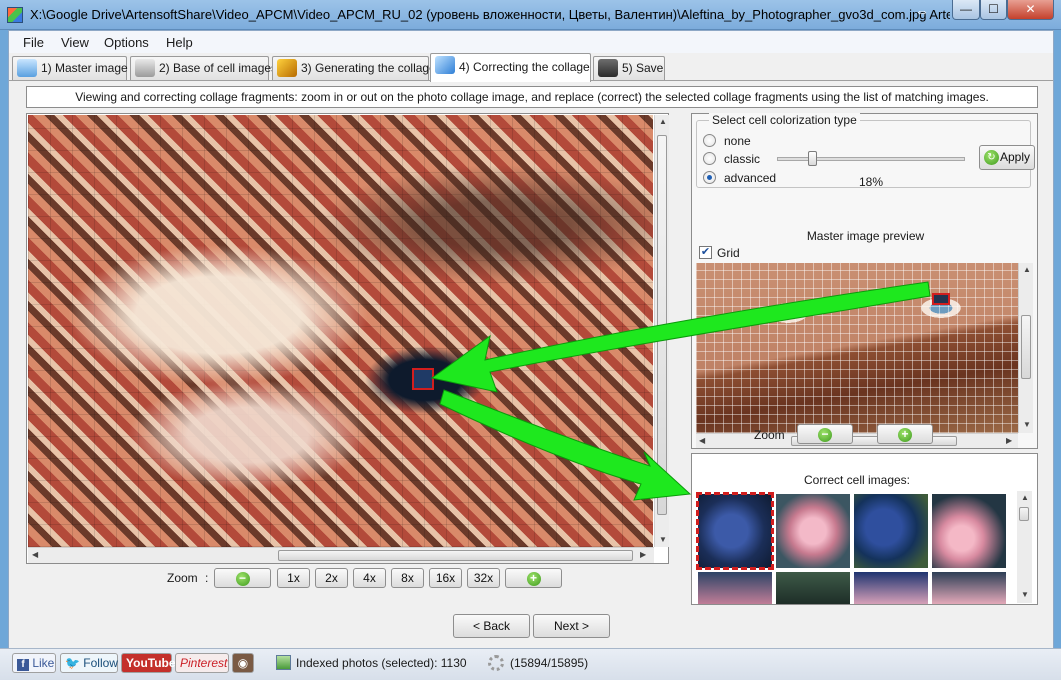  I want to click on zoom-16x-button: 16x, so click(445, 578).